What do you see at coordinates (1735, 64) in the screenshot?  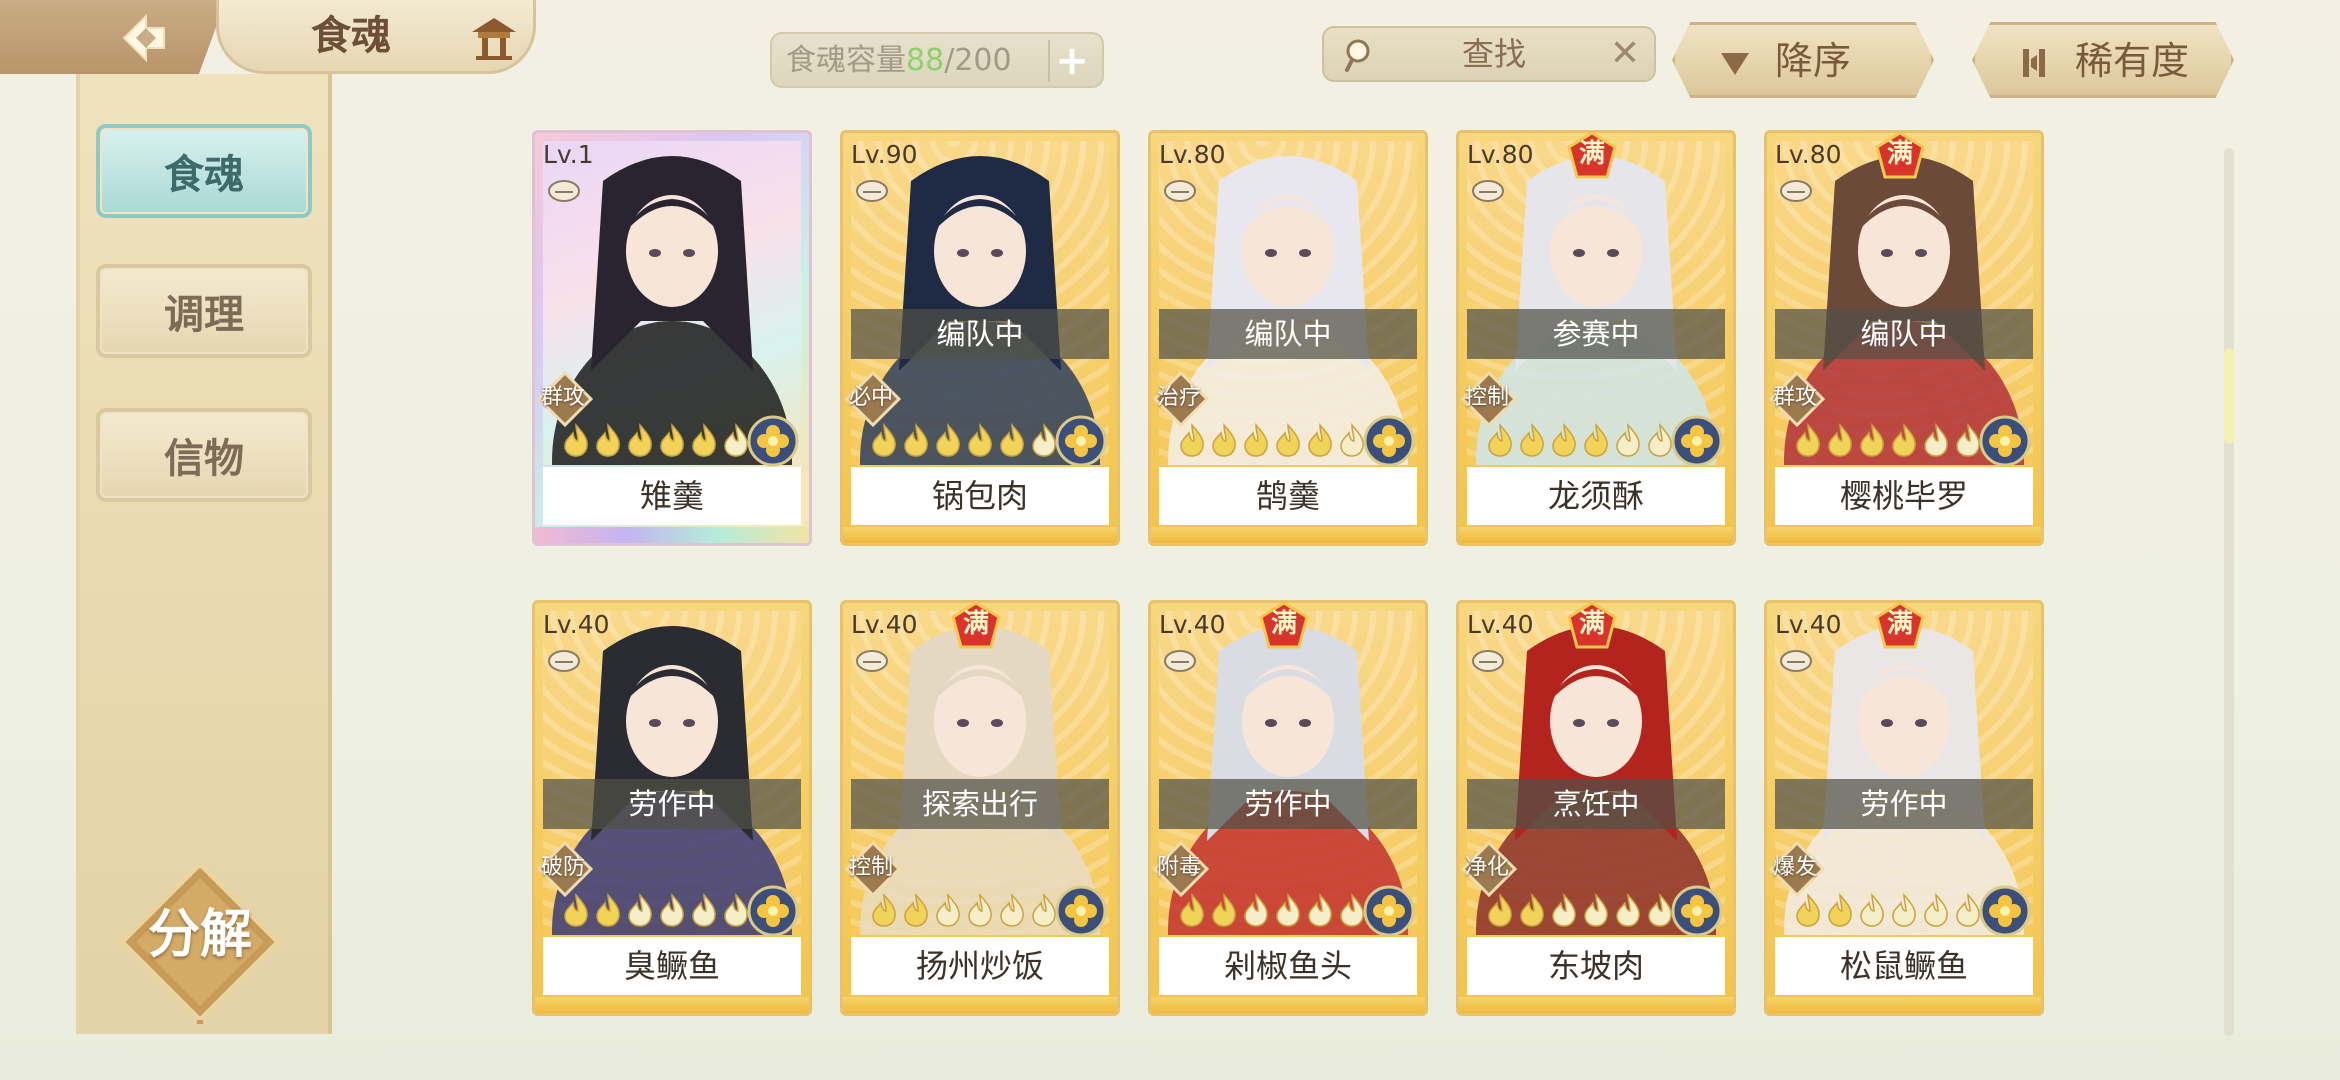 I see `triangle-down-icon` at bounding box center [1735, 64].